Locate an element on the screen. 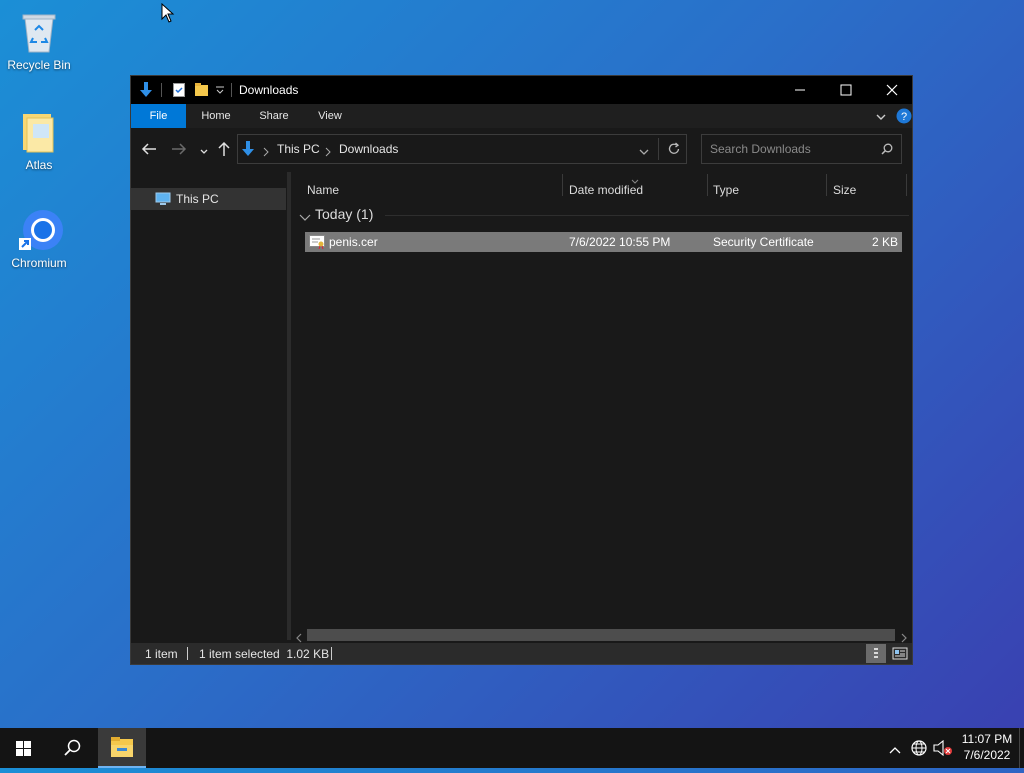 This screenshot has height=773, width=1024. address-bar: This PC Downloads is located at coordinates (462, 149).